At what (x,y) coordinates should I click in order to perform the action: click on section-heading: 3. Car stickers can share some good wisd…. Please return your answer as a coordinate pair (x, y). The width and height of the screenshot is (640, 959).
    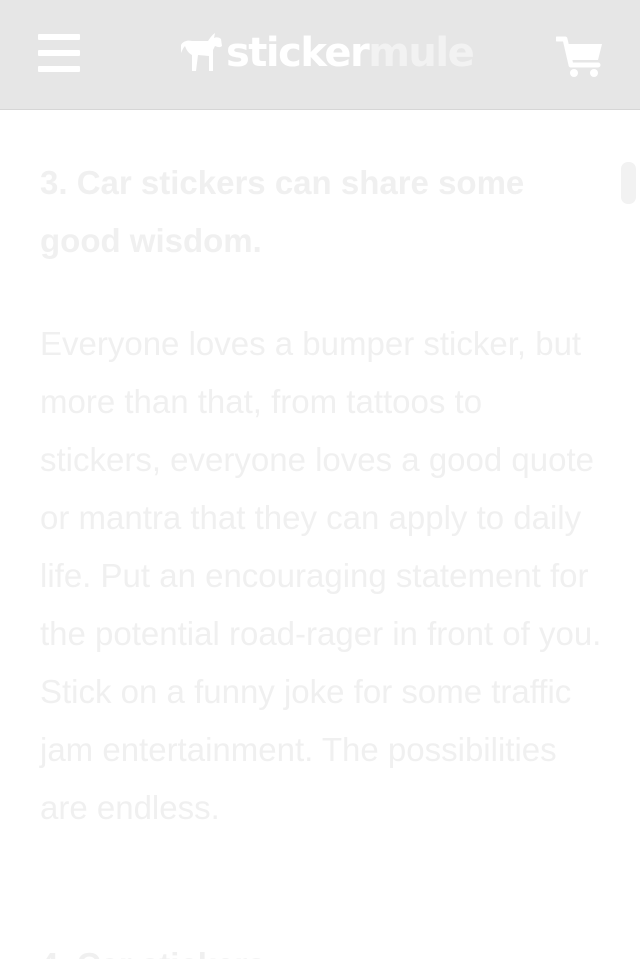
    Looking at the image, I should click on (282, 211).